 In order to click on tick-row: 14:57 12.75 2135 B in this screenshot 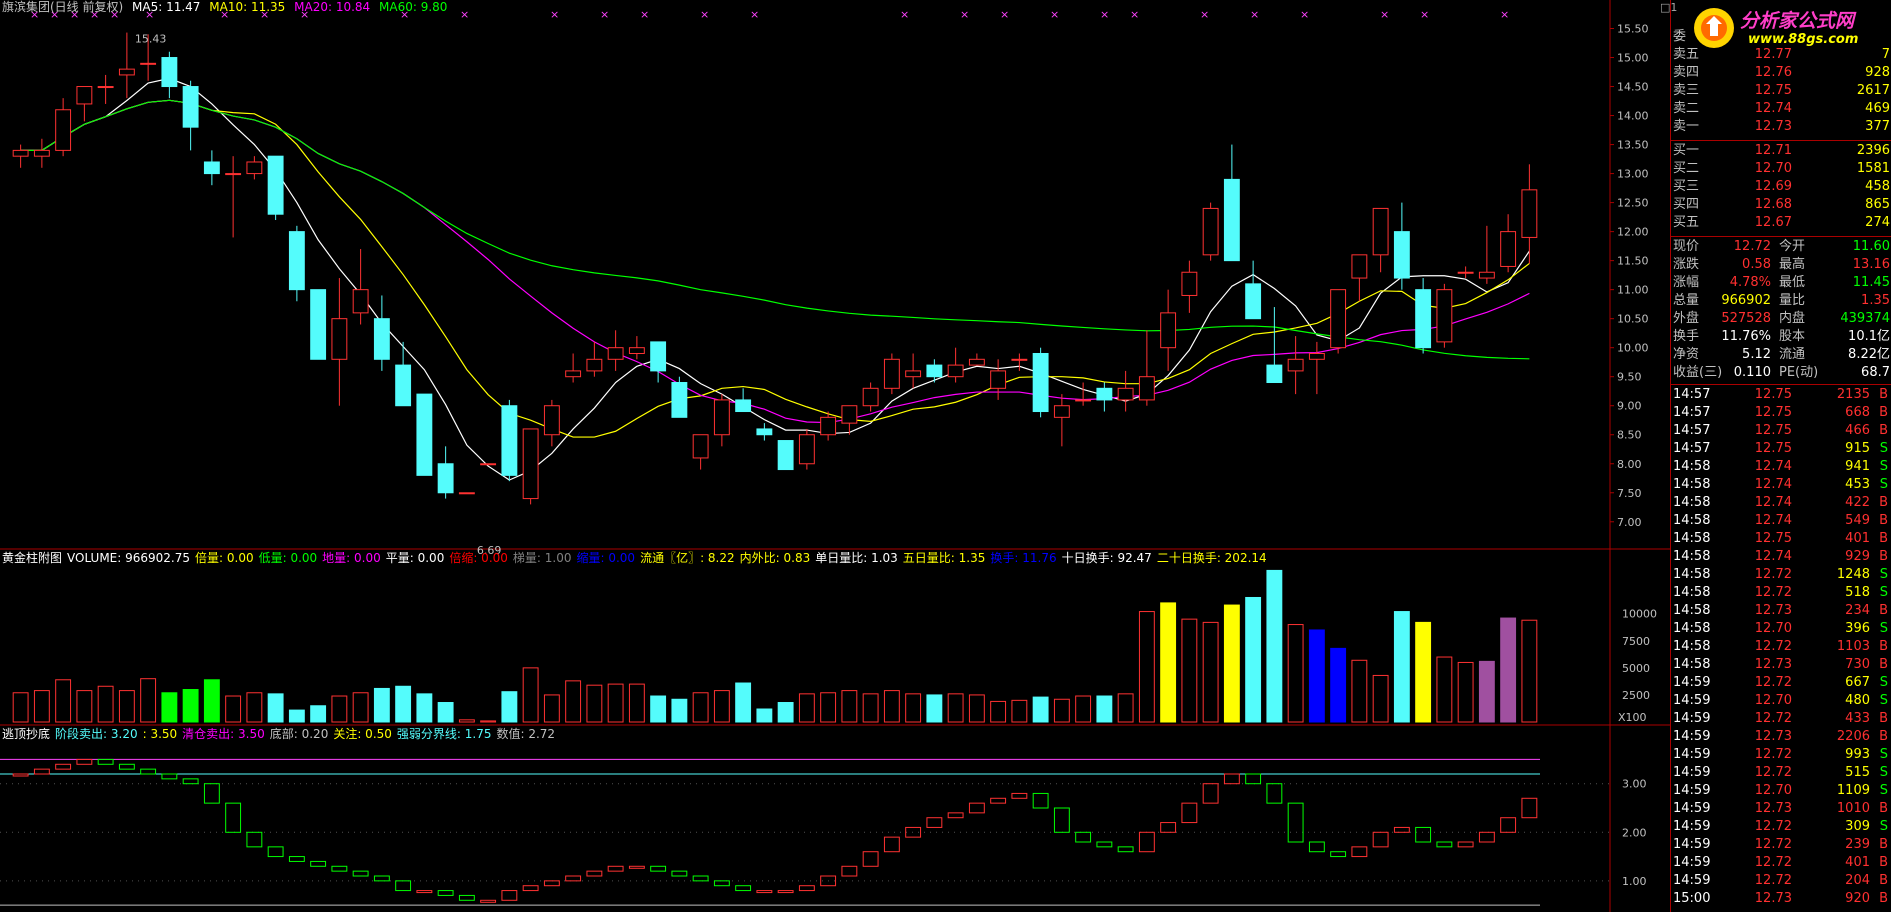, I will do `click(1781, 395)`.